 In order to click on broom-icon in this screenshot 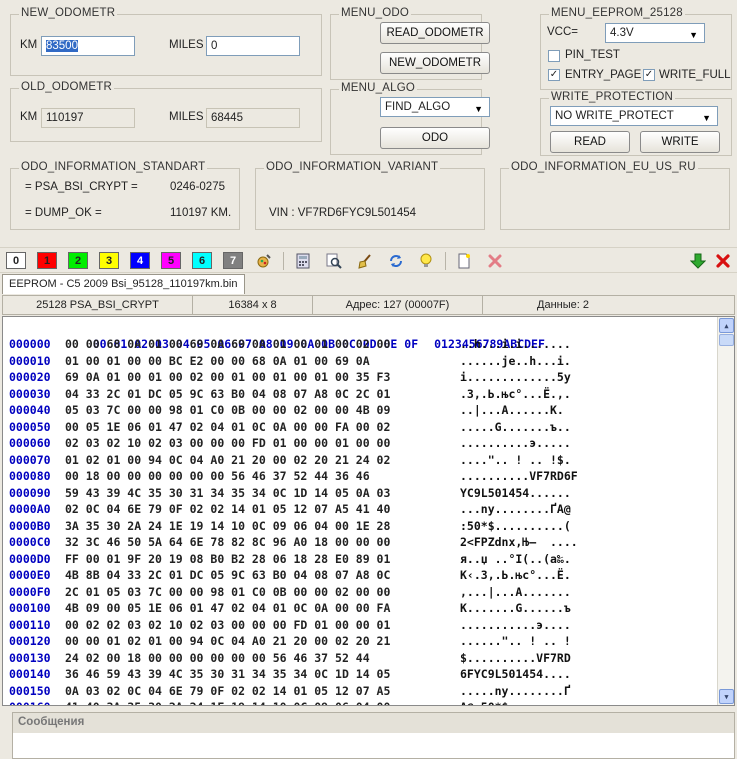, I will do `click(365, 261)`.